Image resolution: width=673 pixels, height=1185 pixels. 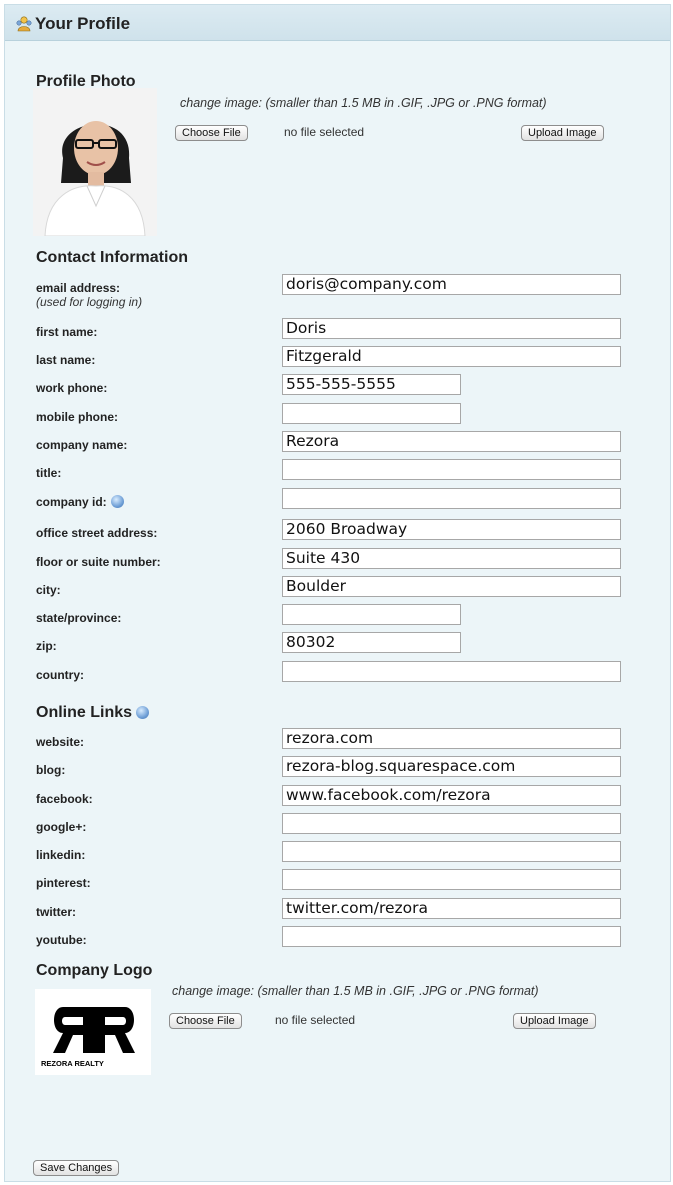 I want to click on company-name-row: company name: Rezora, so click(x=337, y=445).